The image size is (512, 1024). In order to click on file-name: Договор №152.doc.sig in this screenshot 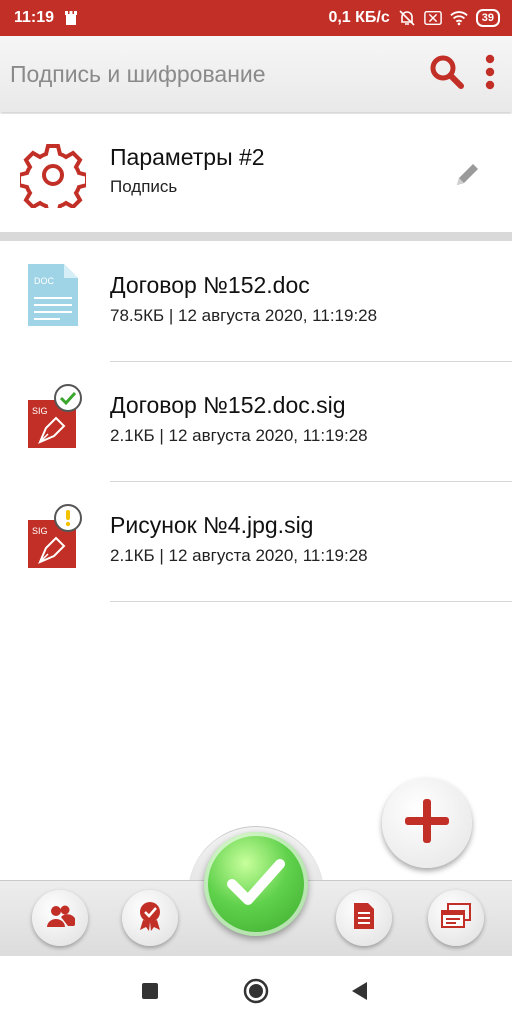, I will do `click(228, 405)`.